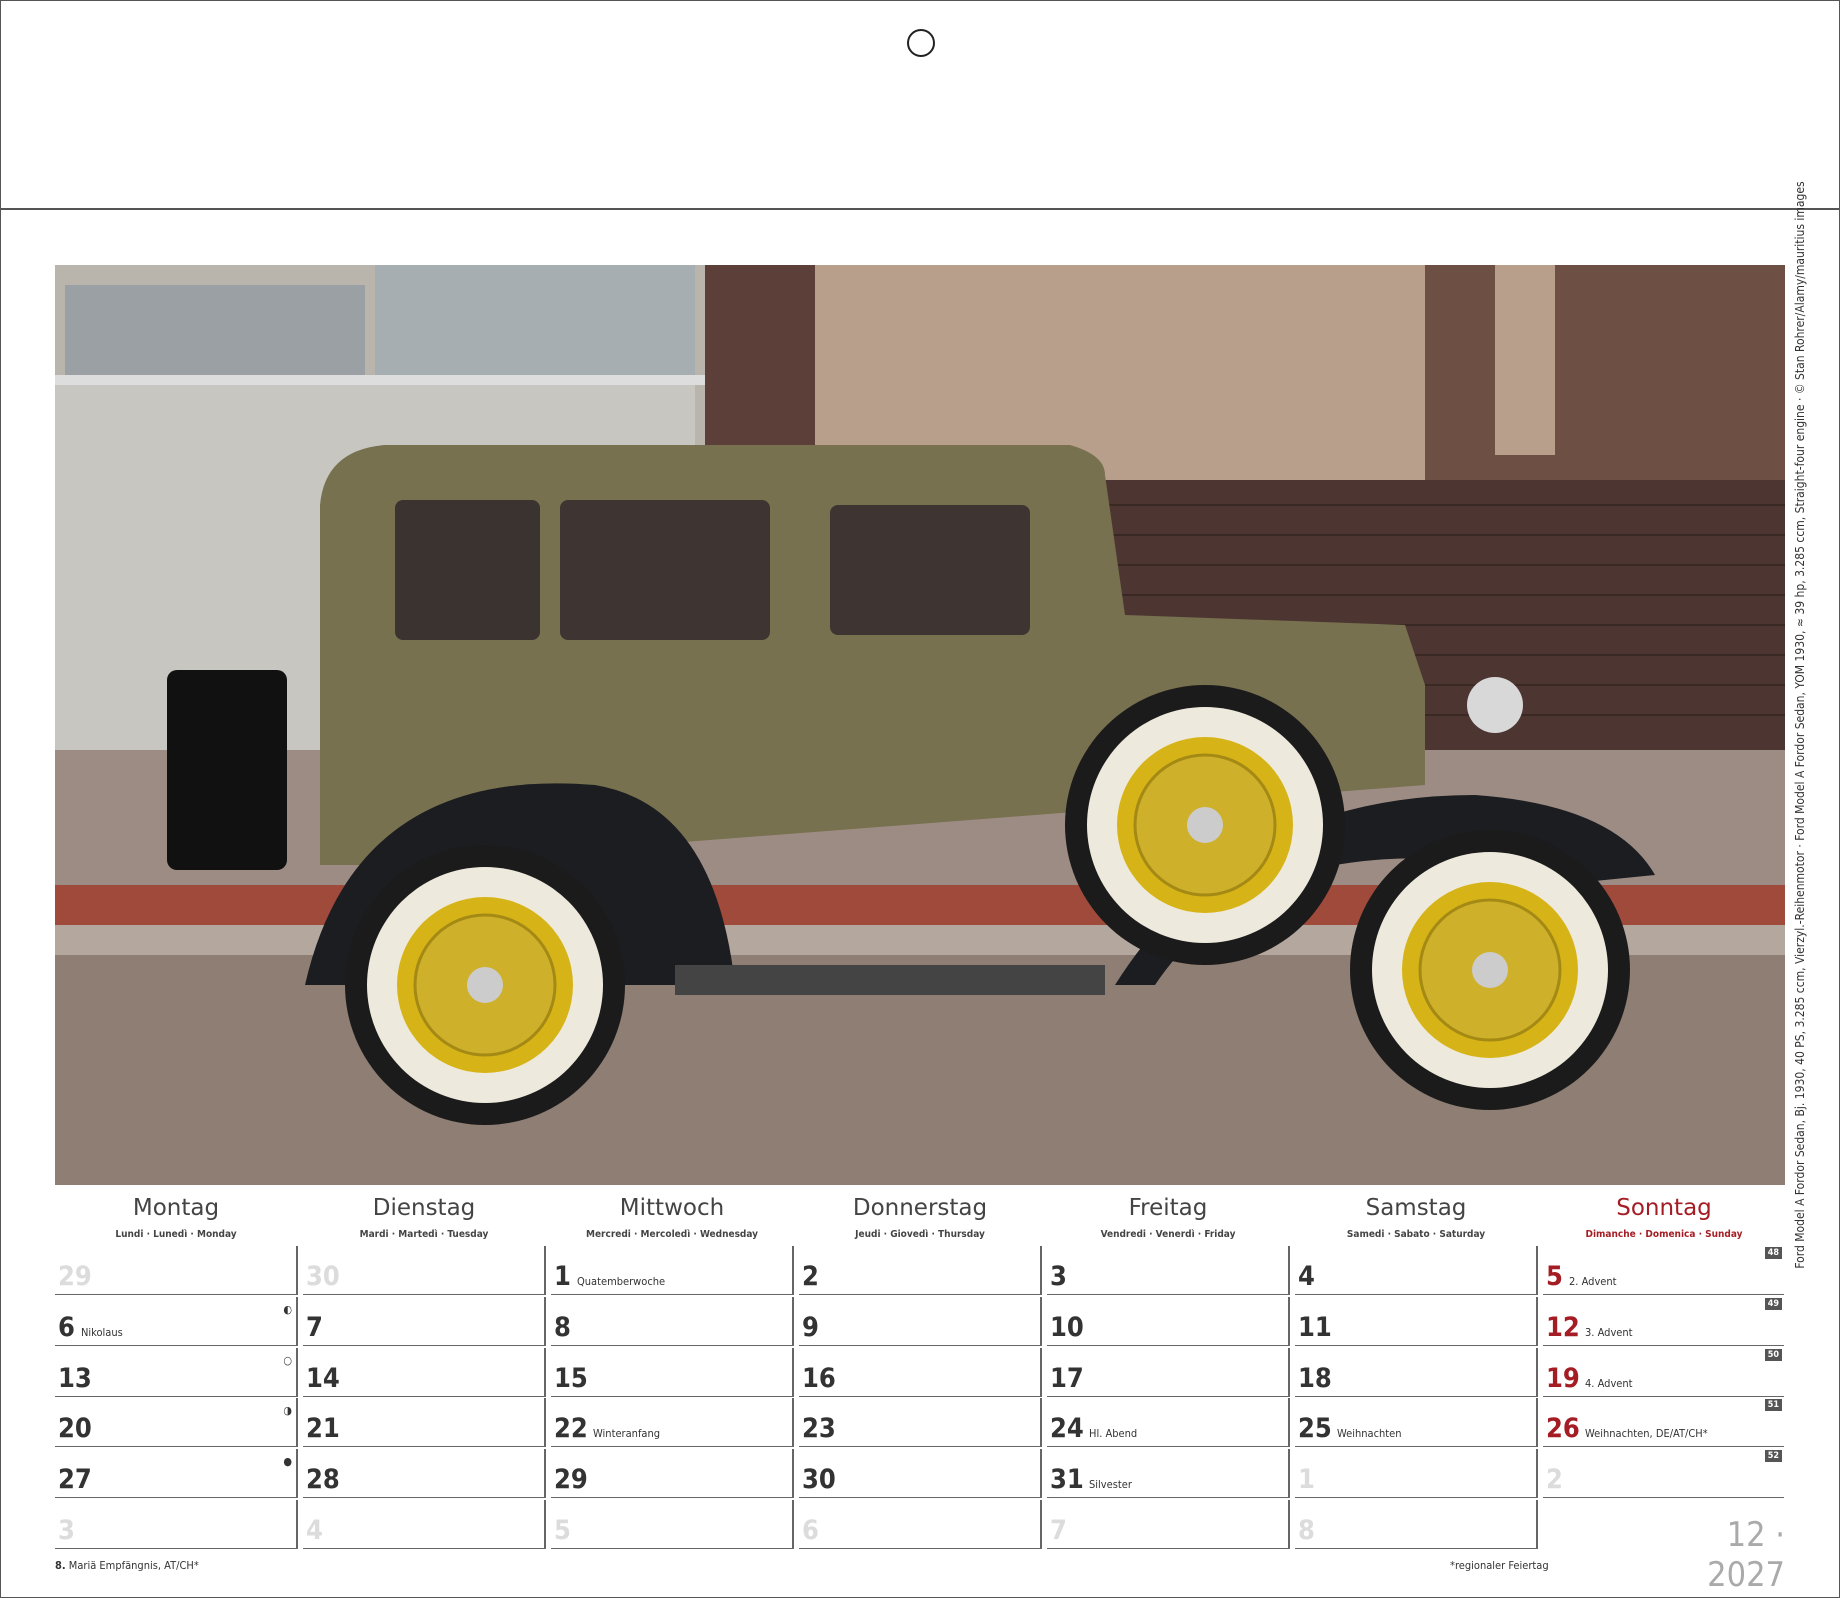 The height and width of the screenshot is (1598, 1840). What do you see at coordinates (424, 1208) in the screenshot?
I see `weekday-name: Dienstag` at bounding box center [424, 1208].